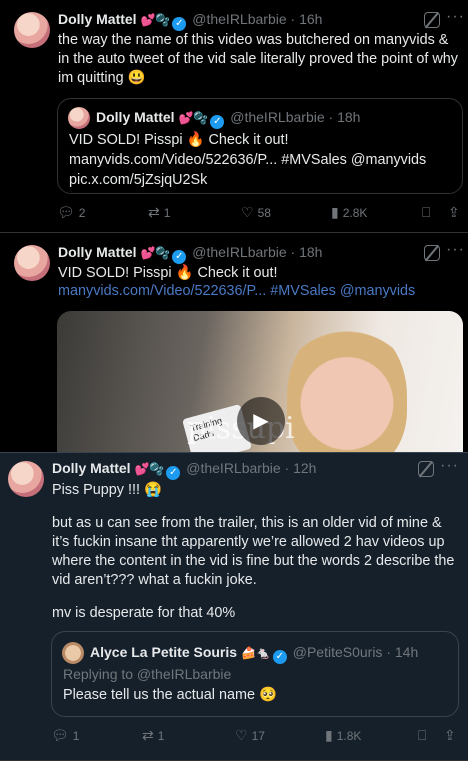 The width and height of the screenshot is (468, 761). Describe the element at coordinates (168, 273) in the screenshot. I see `tweet-line: VID SOLD! Pisspi 🔥 Check it out!` at that location.